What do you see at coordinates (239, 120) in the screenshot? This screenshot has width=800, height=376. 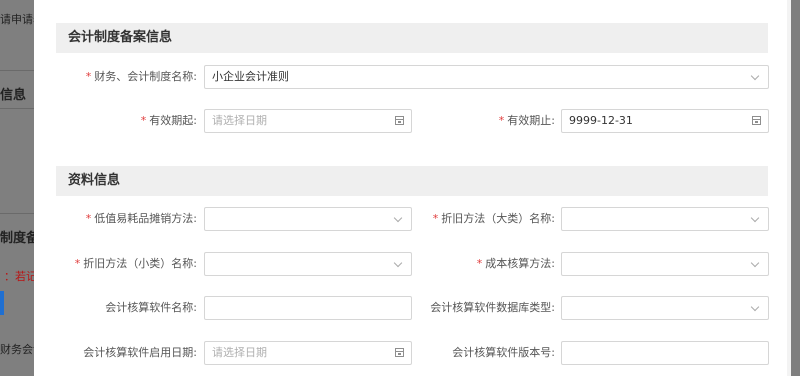 I see `valid-from-placeholder: 请选择日期` at bounding box center [239, 120].